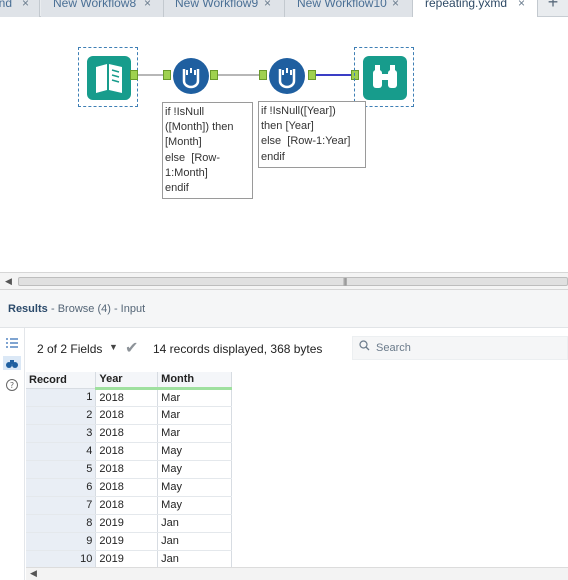 This screenshot has width=568, height=580. I want to click on results-header: Results - Browse (4) - Input, so click(284, 309).